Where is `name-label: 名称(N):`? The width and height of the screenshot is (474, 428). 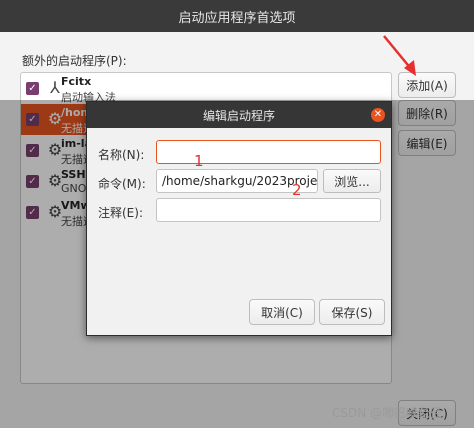
name-label: 名称(N): is located at coordinates (121, 155).